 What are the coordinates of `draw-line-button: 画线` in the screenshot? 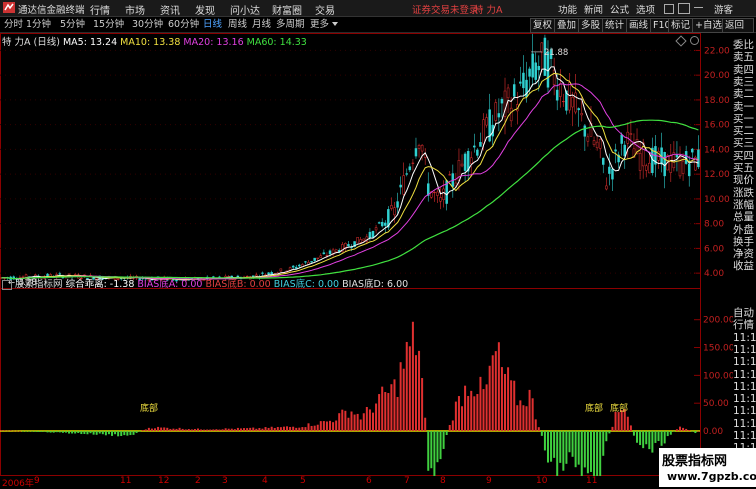 It's located at (639, 25).